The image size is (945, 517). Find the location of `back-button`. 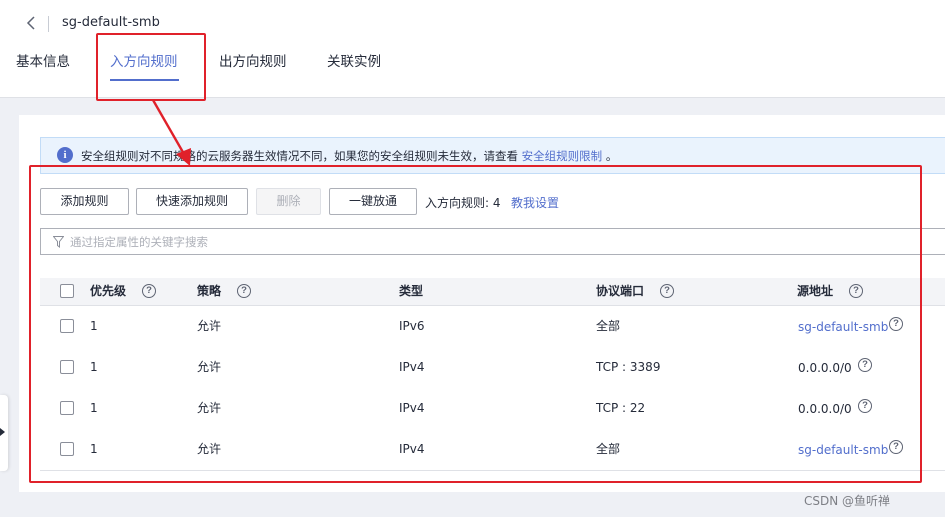

back-button is located at coordinates (30, 23).